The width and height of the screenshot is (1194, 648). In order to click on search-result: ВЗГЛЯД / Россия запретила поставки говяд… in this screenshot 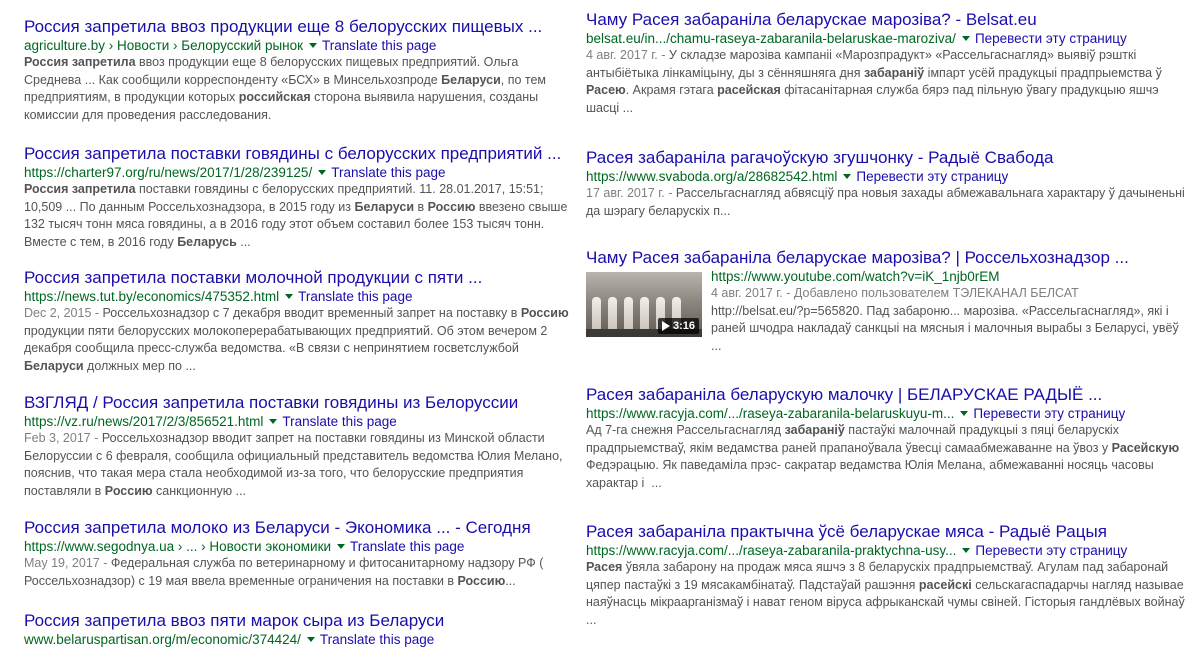, I will do `click(296, 446)`.